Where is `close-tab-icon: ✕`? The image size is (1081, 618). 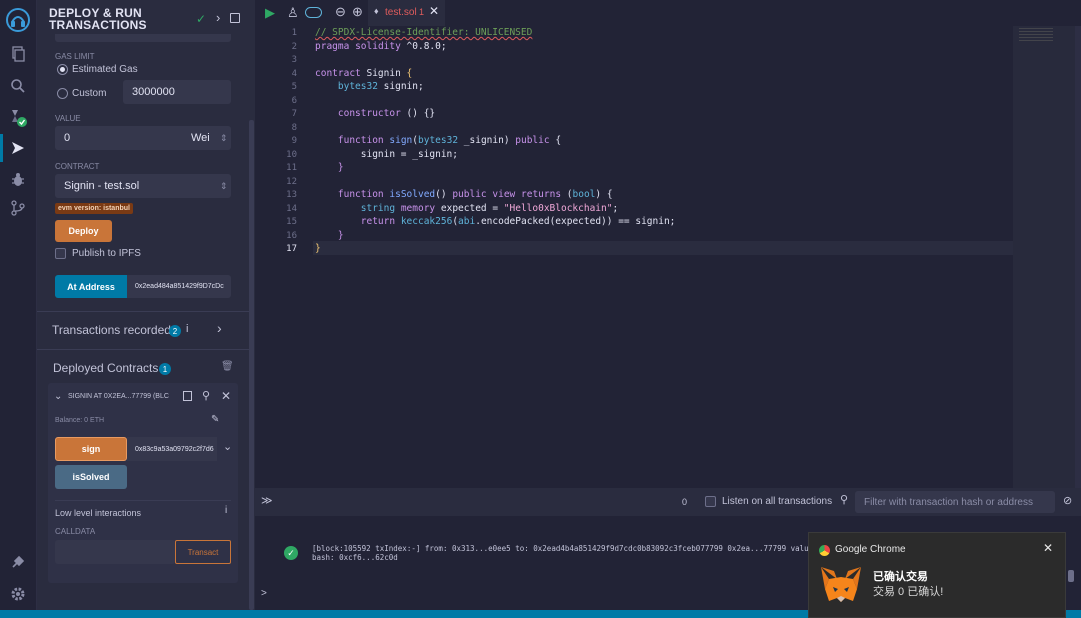
close-tab-icon: ✕ is located at coordinates (434, 11).